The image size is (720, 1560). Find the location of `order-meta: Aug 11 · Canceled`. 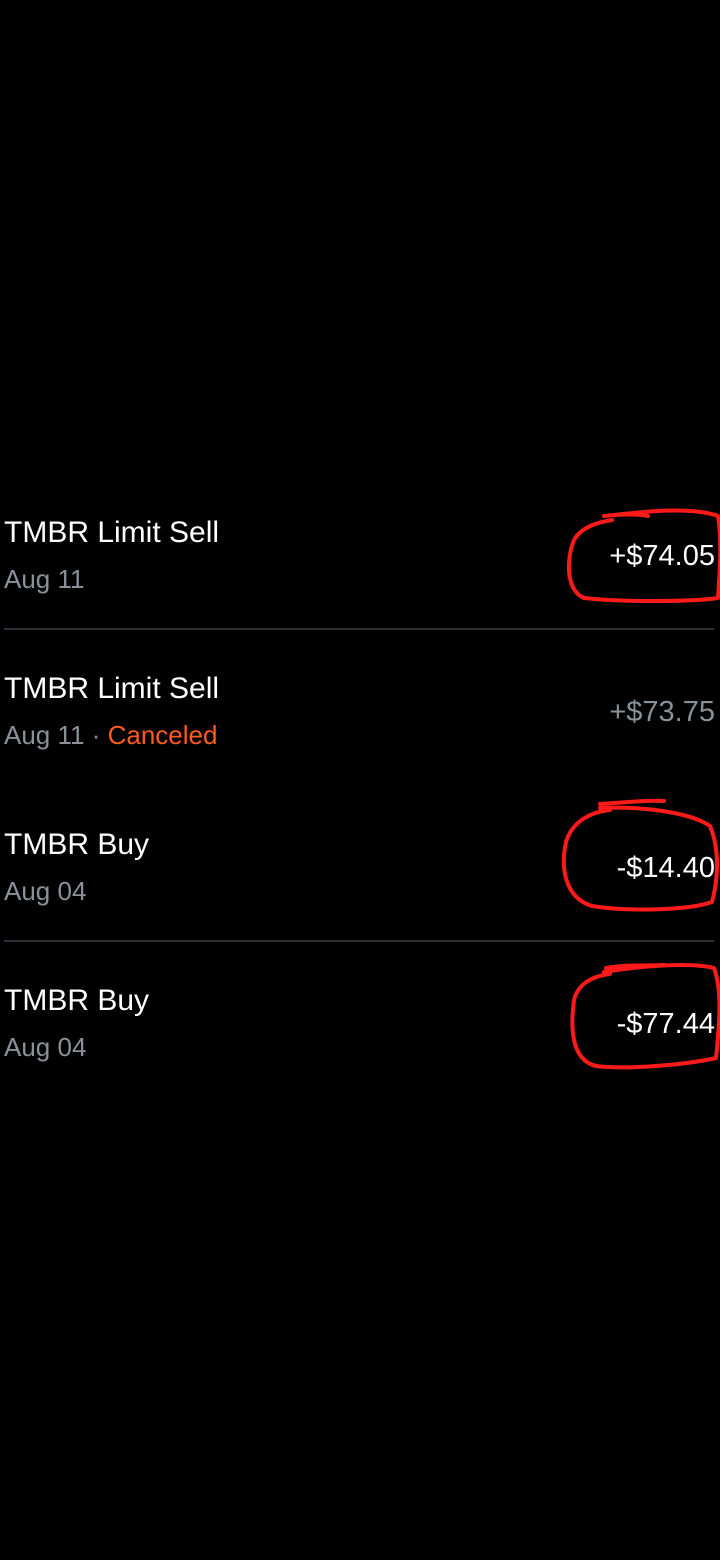

order-meta: Aug 11 · Canceled is located at coordinates (110, 735).